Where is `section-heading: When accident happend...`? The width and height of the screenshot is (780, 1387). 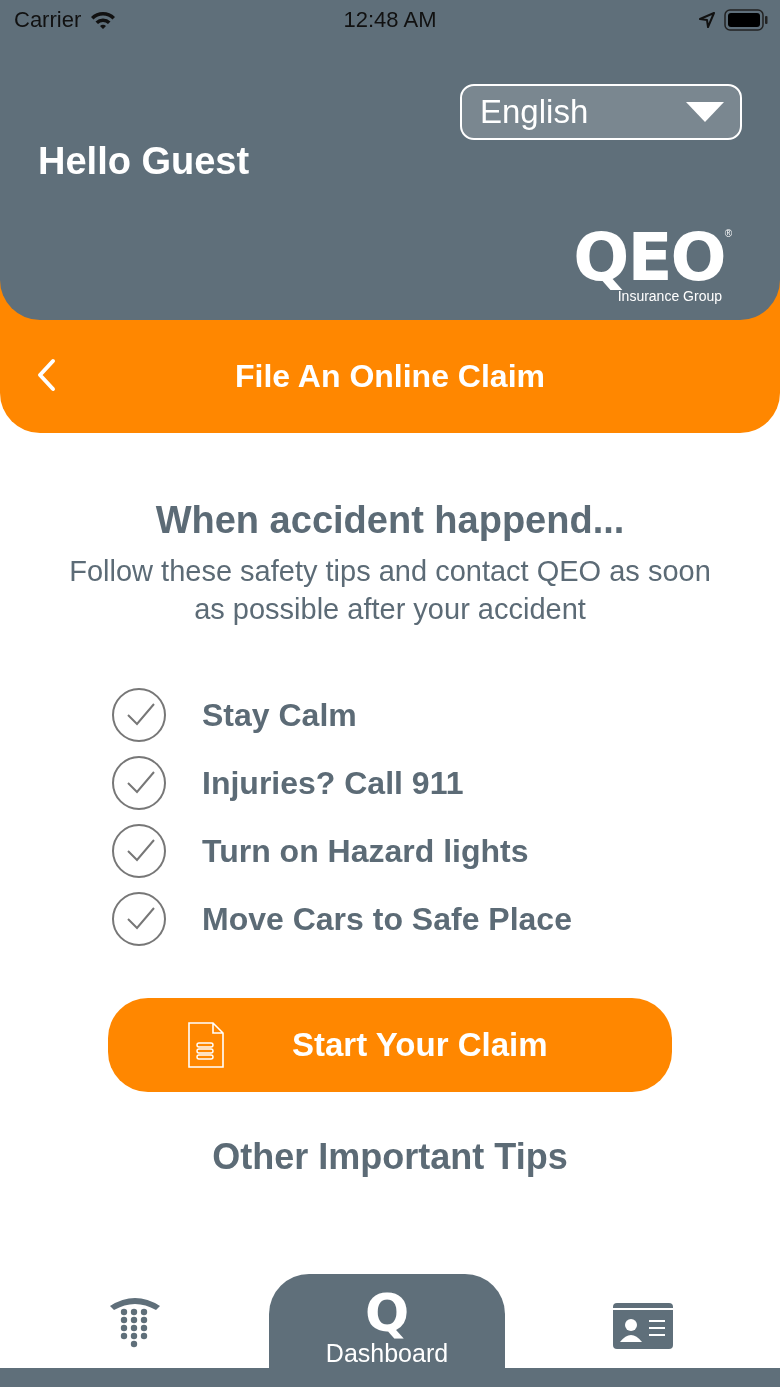
section-heading: When accident happend... is located at coordinates (390, 520).